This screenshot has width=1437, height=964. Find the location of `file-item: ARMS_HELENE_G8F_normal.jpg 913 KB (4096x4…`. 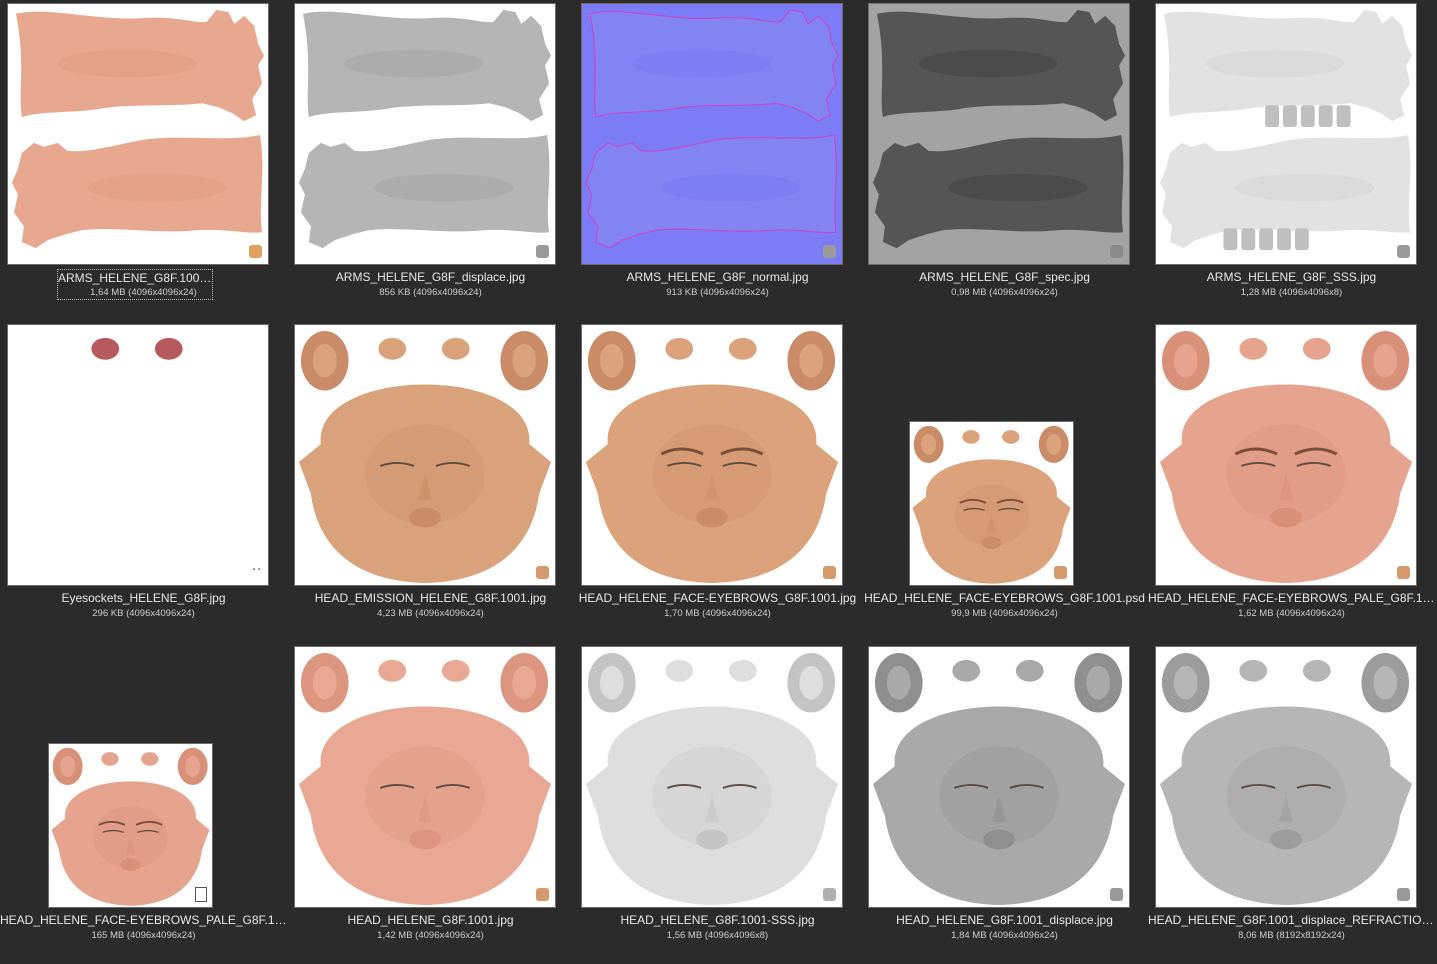

file-item: ARMS_HELENE_G8F_normal.jpg 913 KB (4096x4… is located at coordinates (717, 160).